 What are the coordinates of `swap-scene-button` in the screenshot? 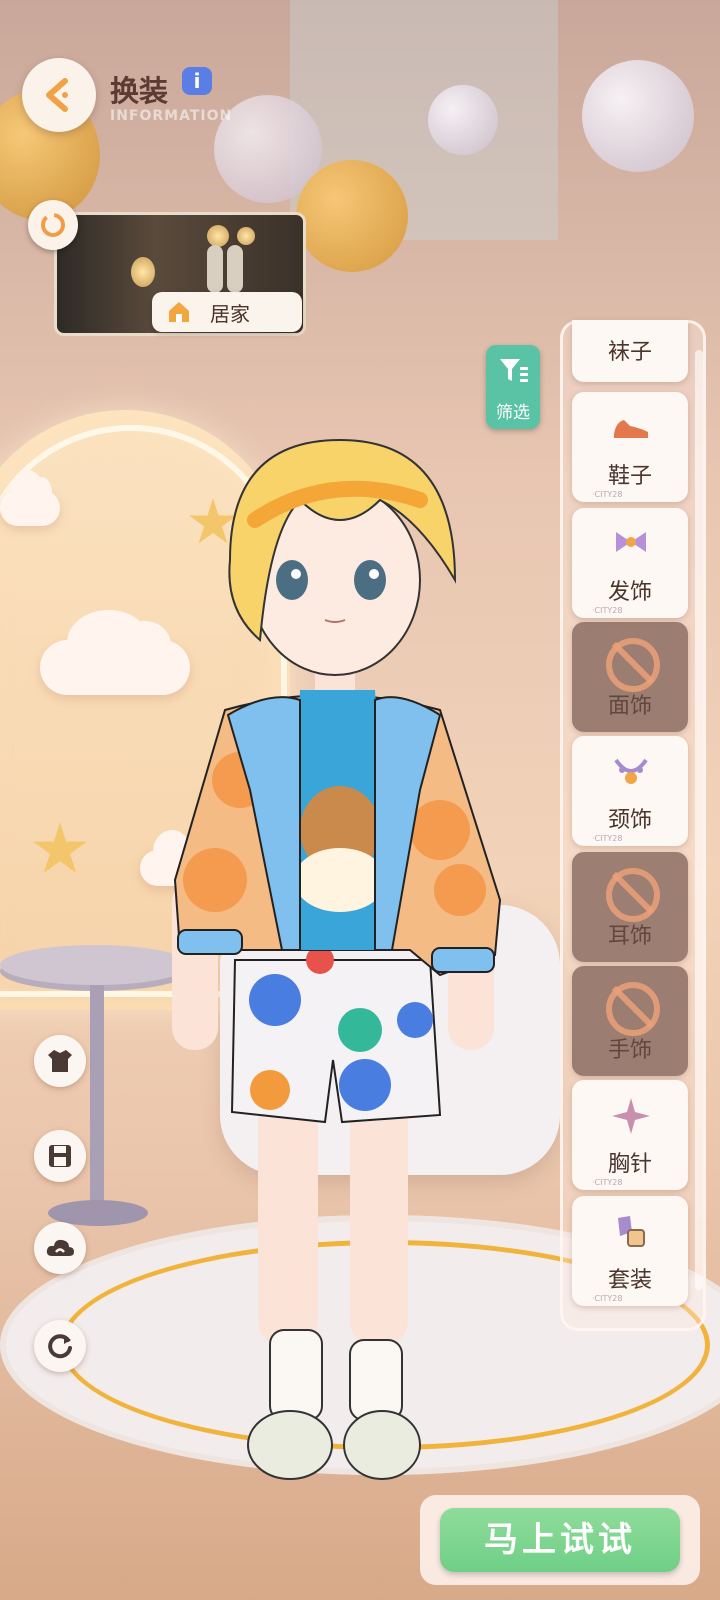 It's located at (53, 225).